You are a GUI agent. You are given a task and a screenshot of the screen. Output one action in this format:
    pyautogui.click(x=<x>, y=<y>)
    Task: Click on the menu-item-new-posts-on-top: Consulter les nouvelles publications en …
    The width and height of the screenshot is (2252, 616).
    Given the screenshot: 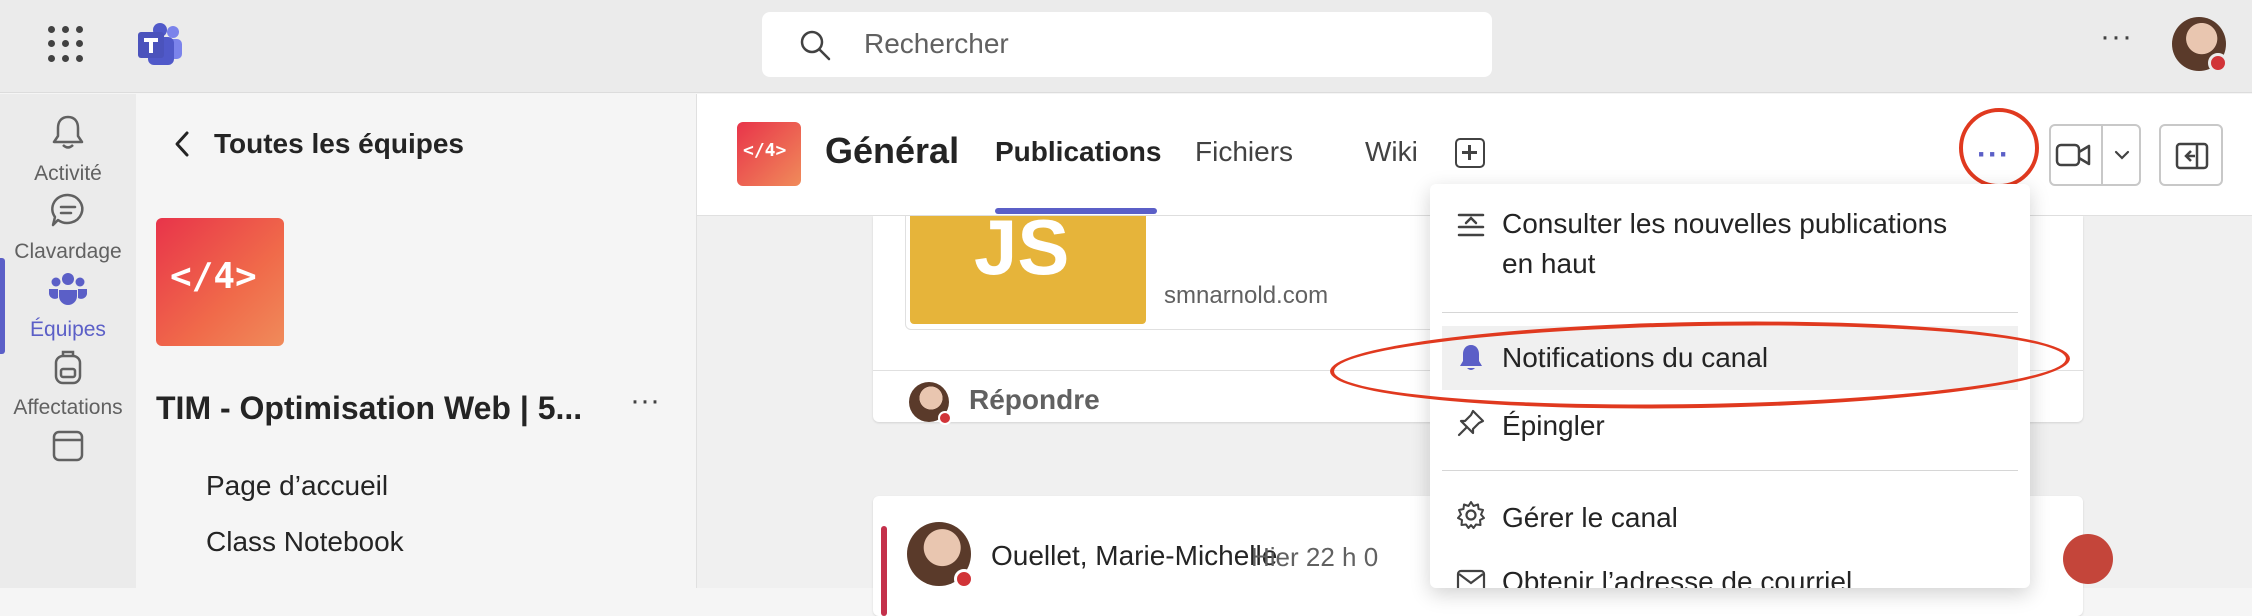 What is the action you would take?
    pyautogui.click(x=1730, y=249)
    